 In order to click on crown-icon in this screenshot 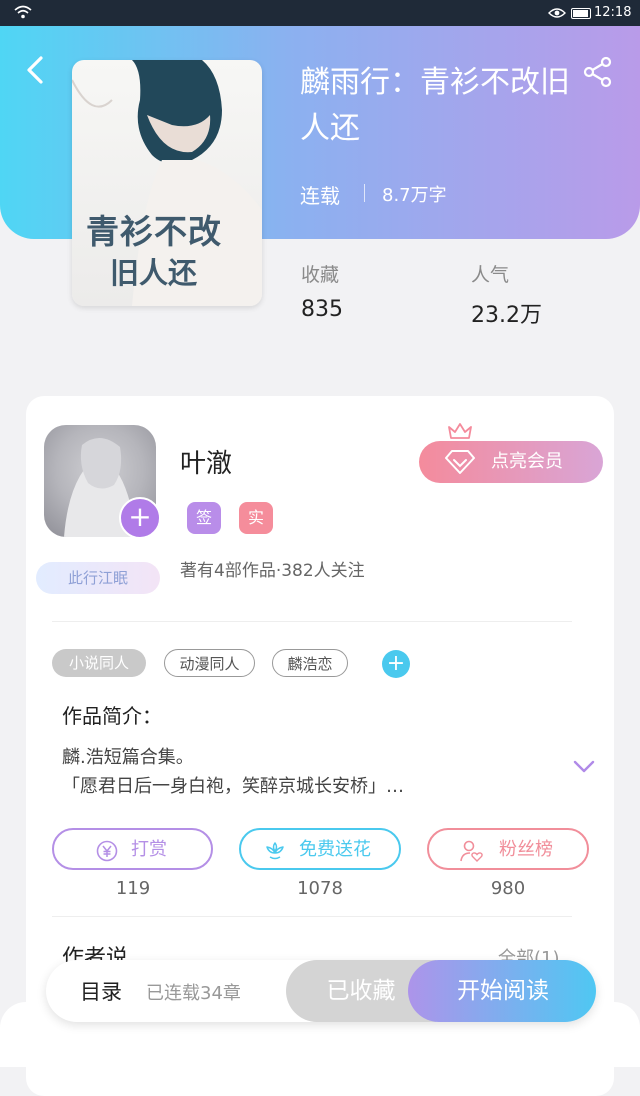, I will do `click(460, 431)`.